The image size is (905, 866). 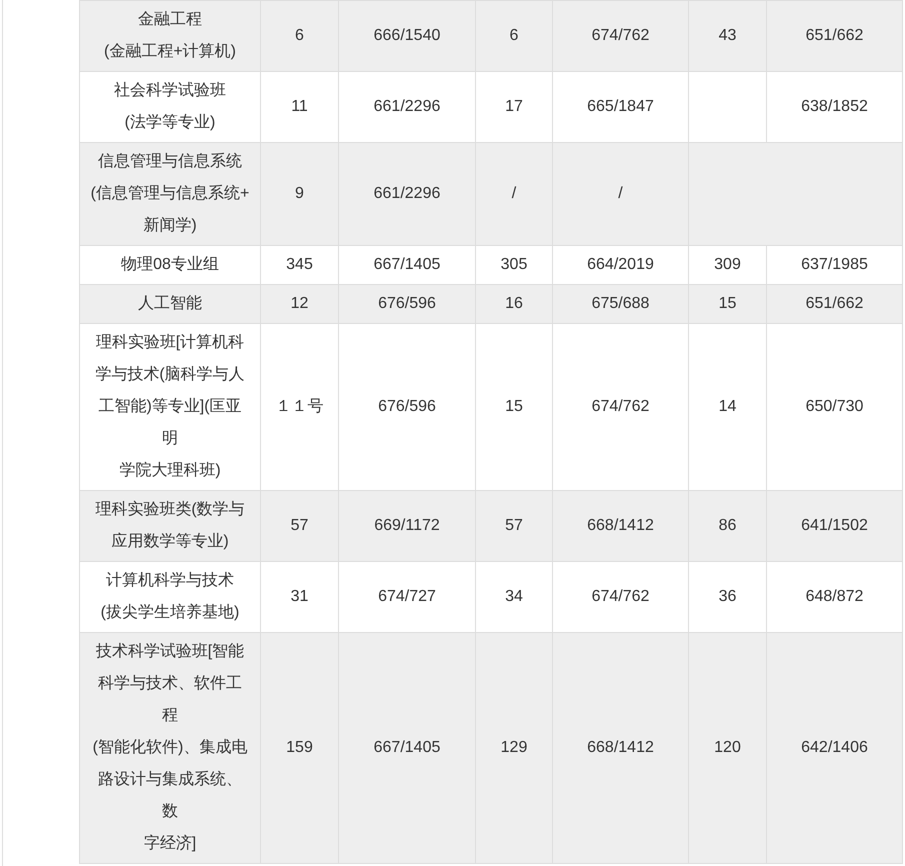 What do you see at coordinates (727, 748) in the screenshot?
I see `table-cell: 120` at bounding box center [727, 748].